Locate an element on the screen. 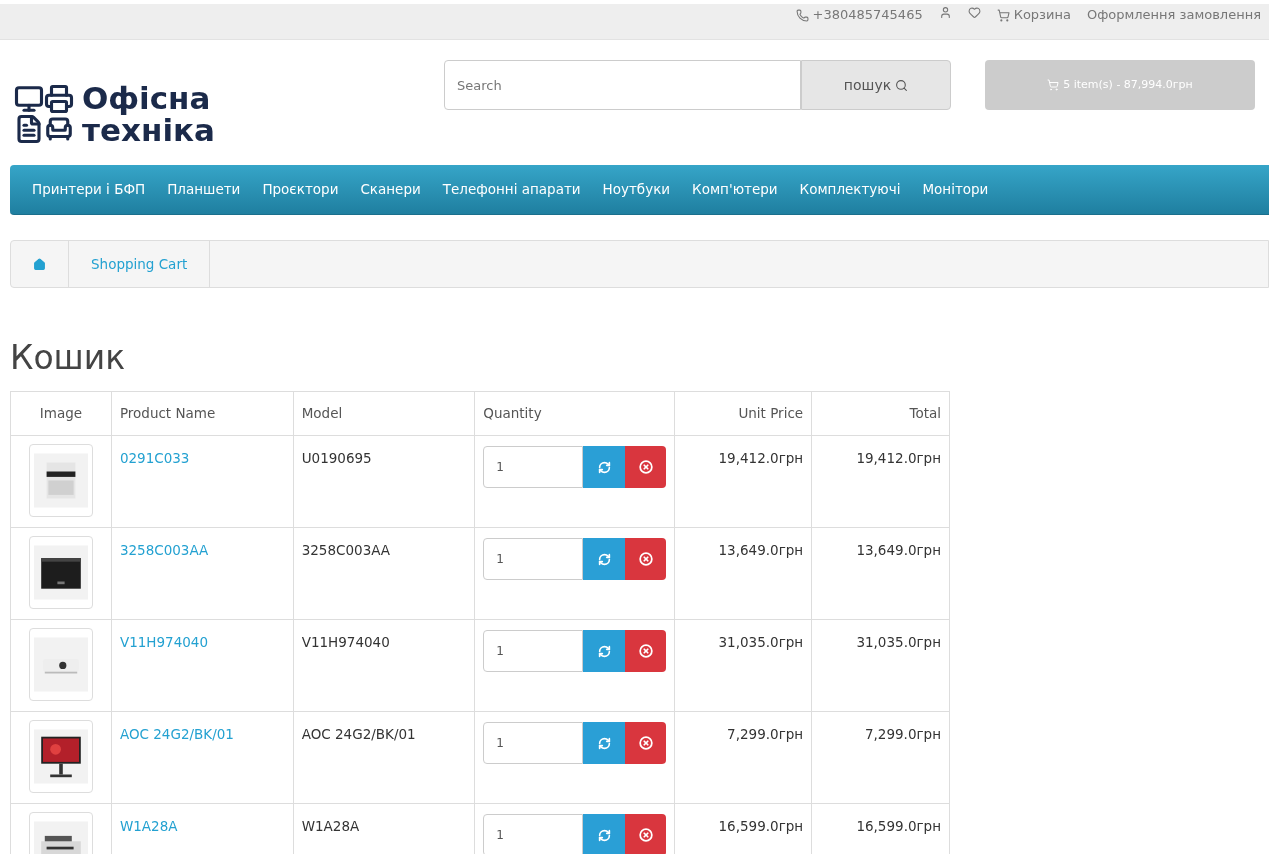 This screenshot has width=1269, height=854. column-header: Quantity is located at coordinates (574, 413).